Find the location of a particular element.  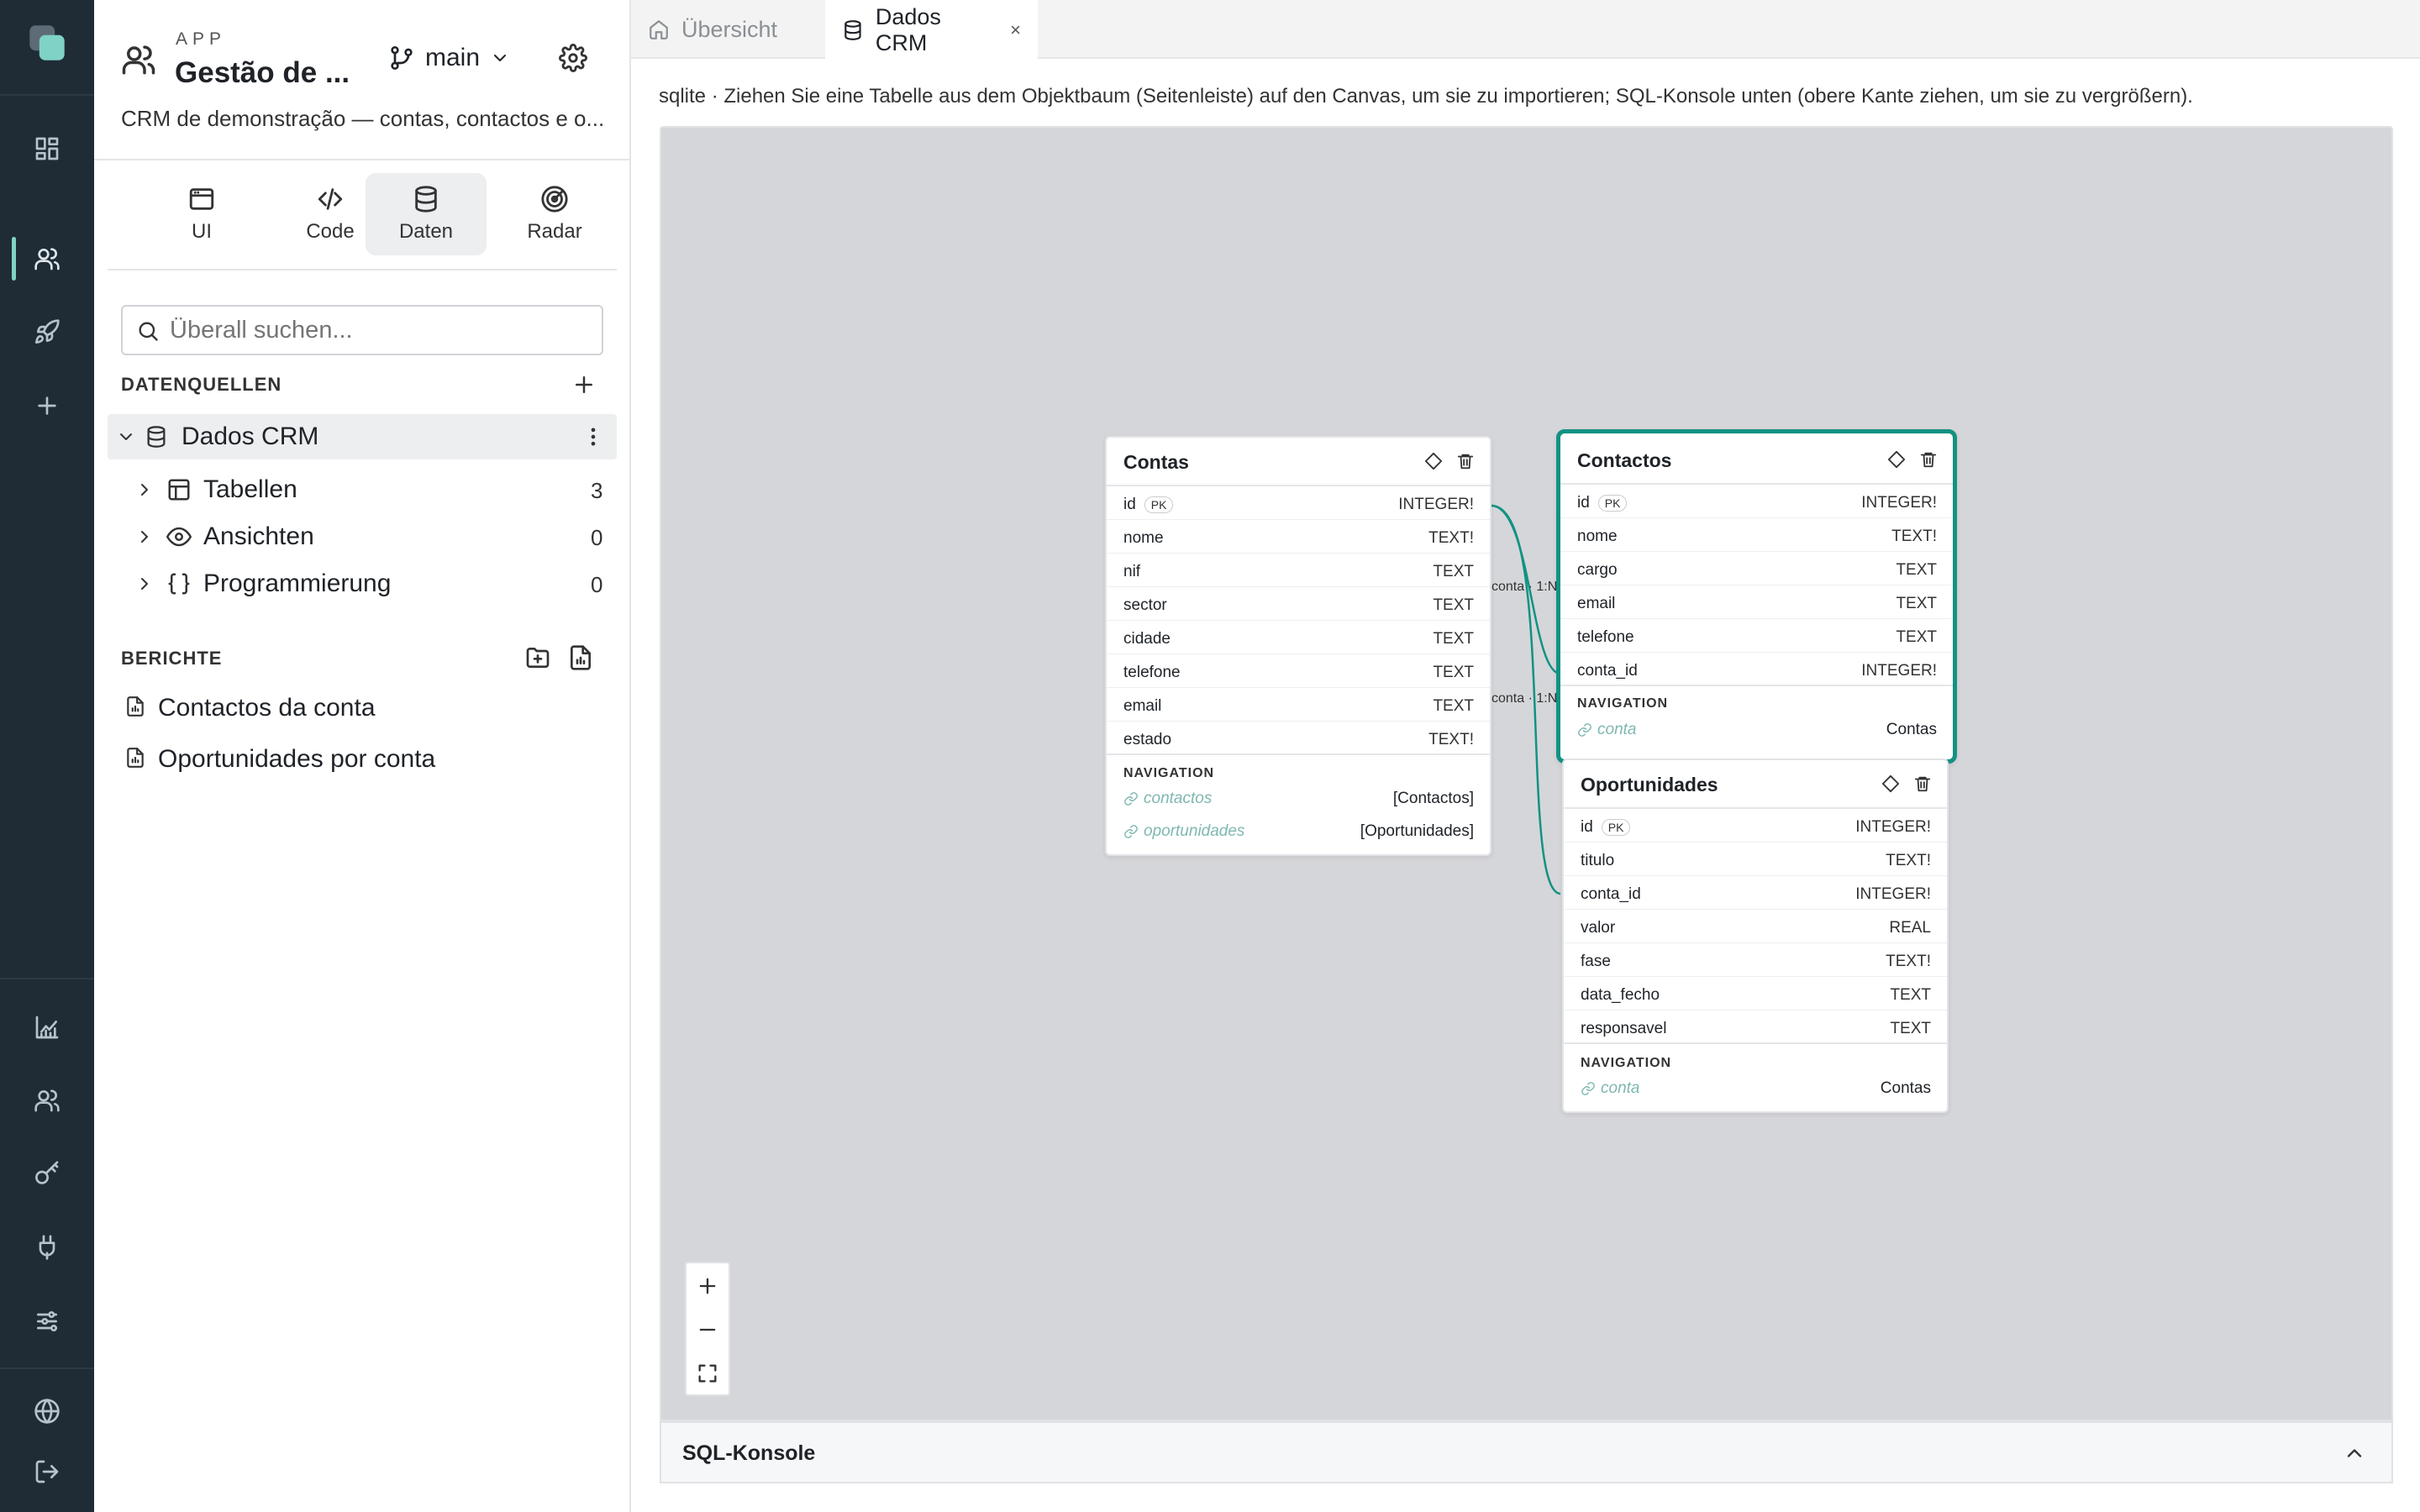

sliders-icon is located at coordinates (47, 1321).